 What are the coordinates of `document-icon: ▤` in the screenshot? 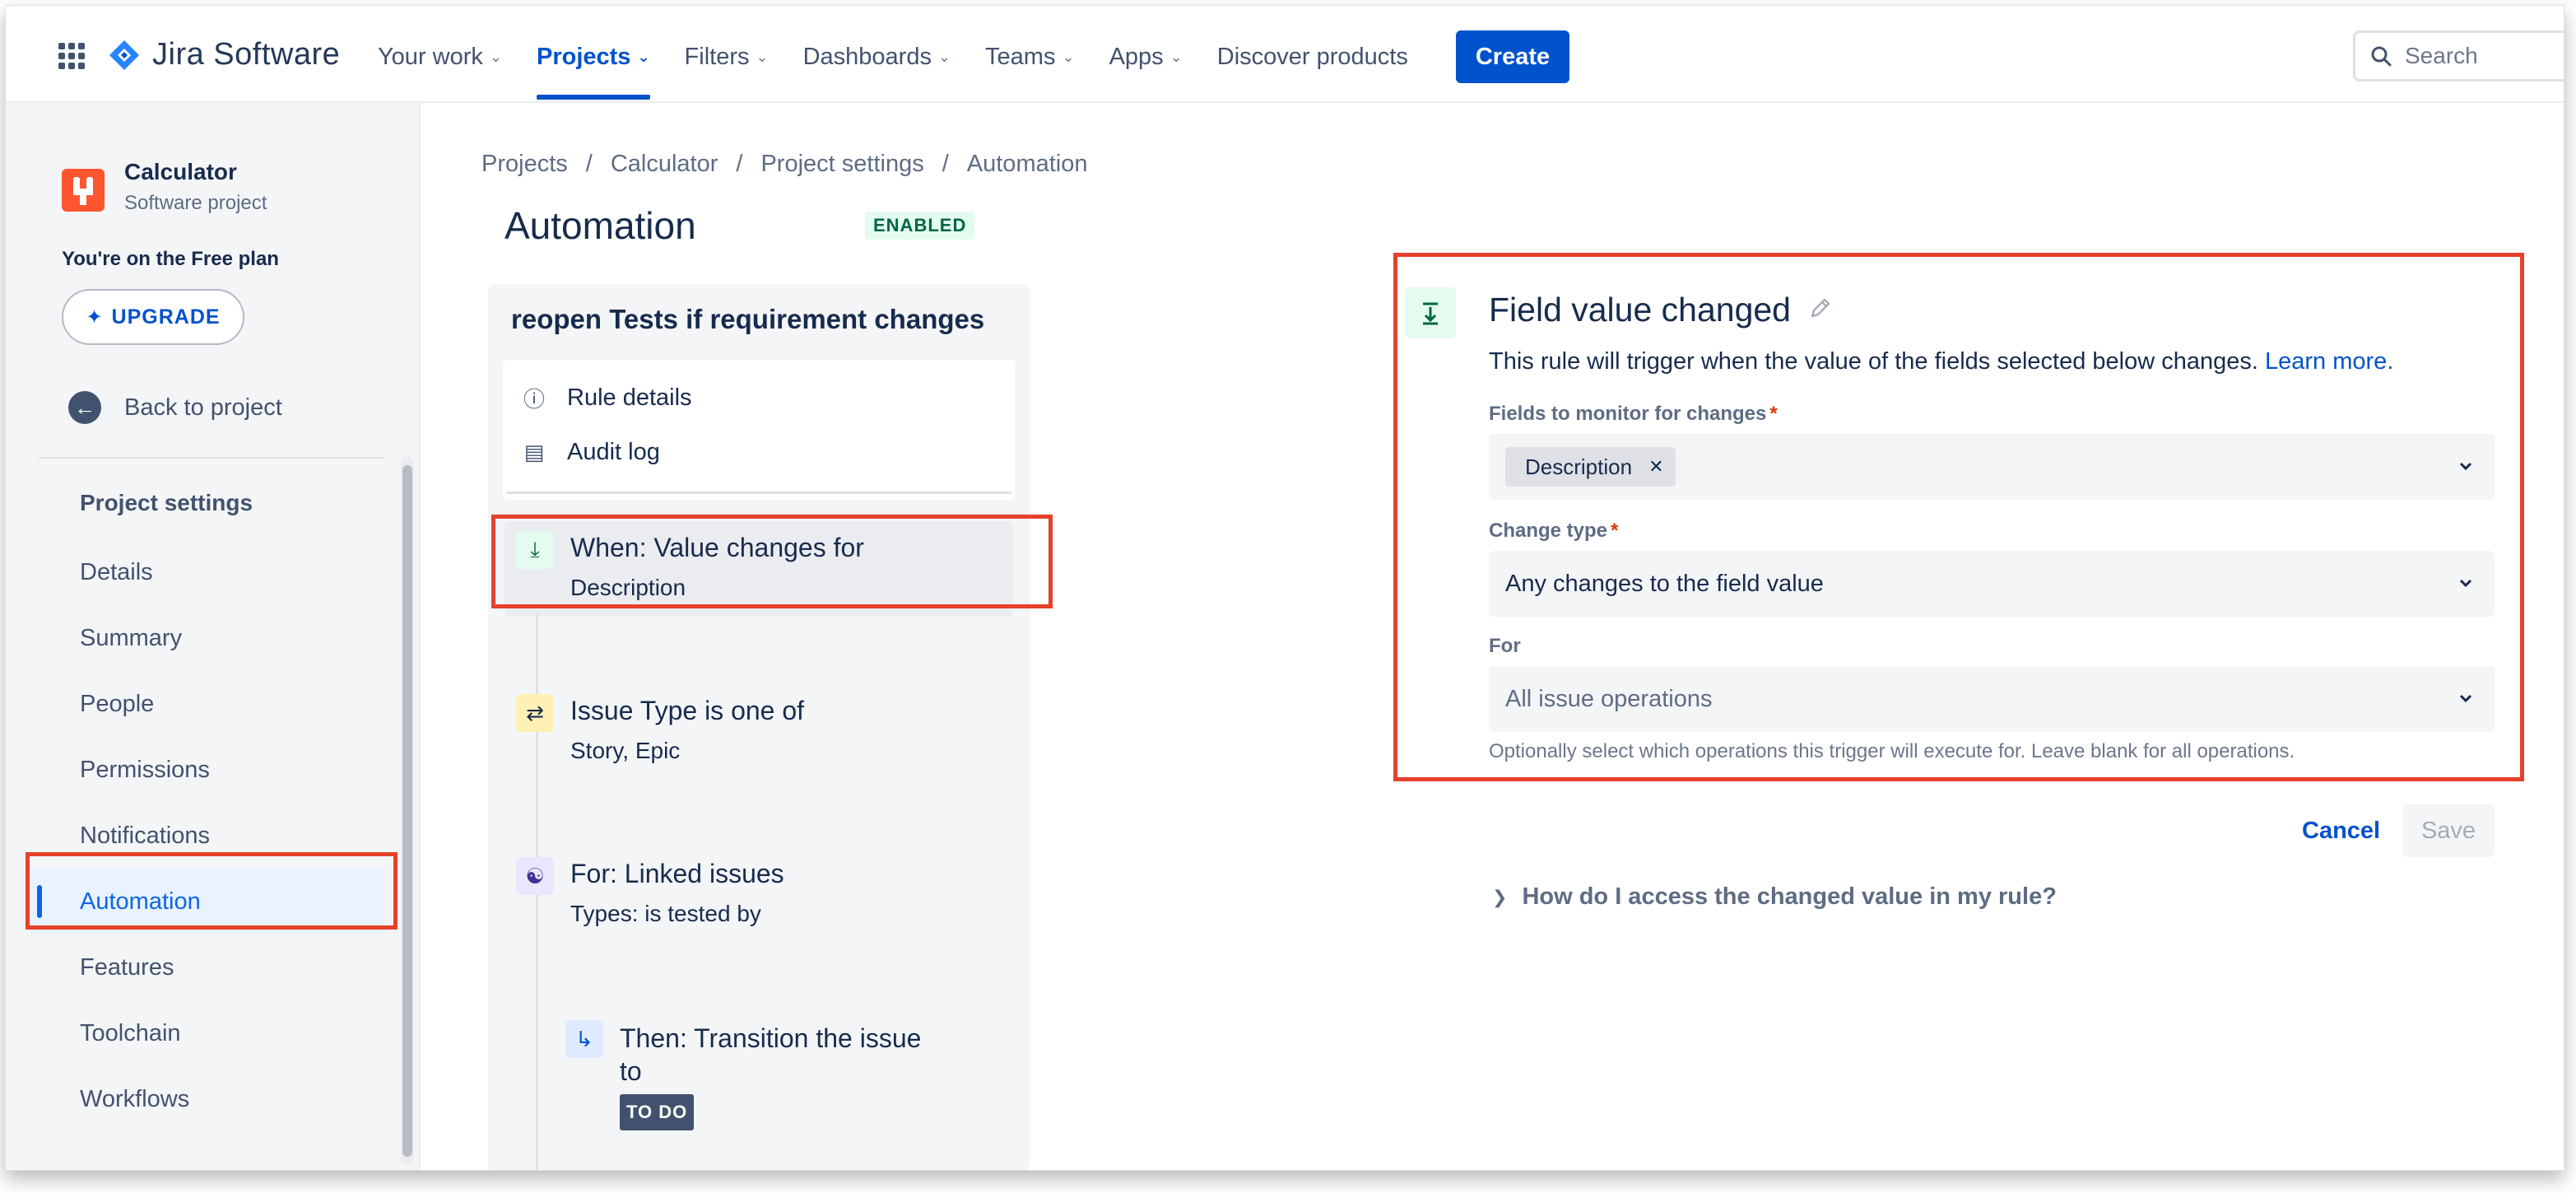 It's located at (534, 452).